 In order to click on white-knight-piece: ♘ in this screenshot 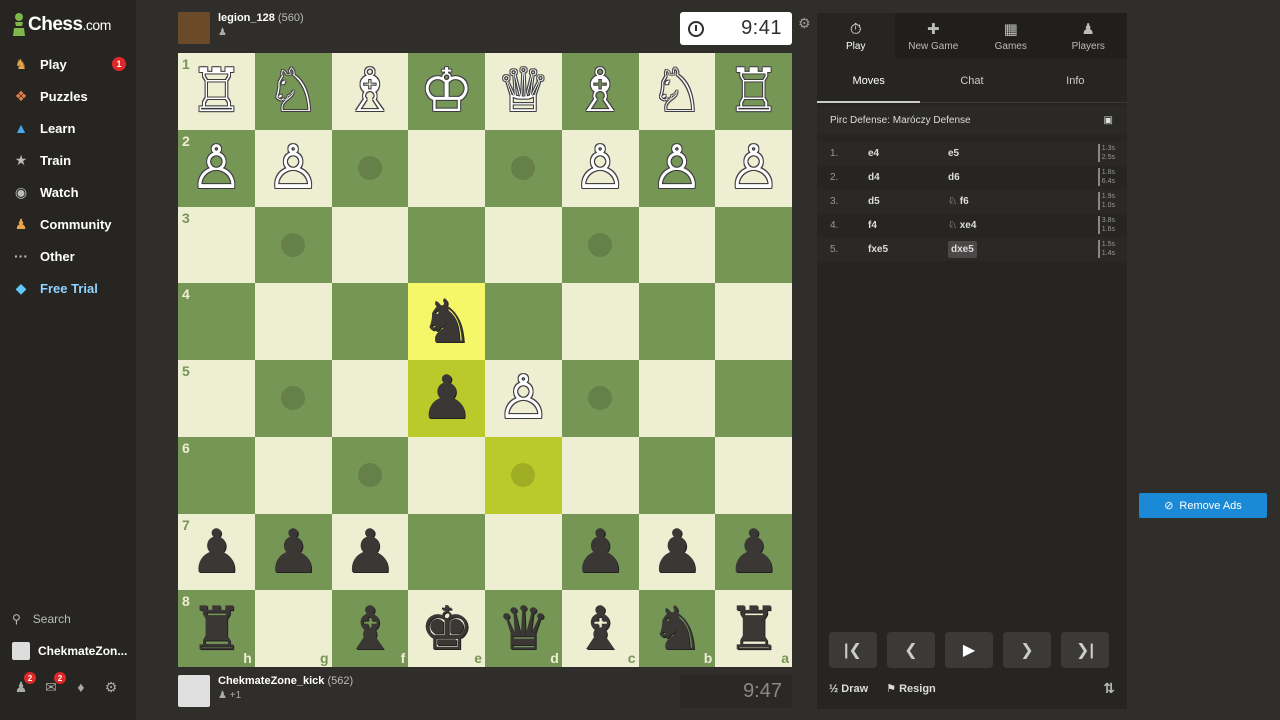, I will do `click(677, 91)`.